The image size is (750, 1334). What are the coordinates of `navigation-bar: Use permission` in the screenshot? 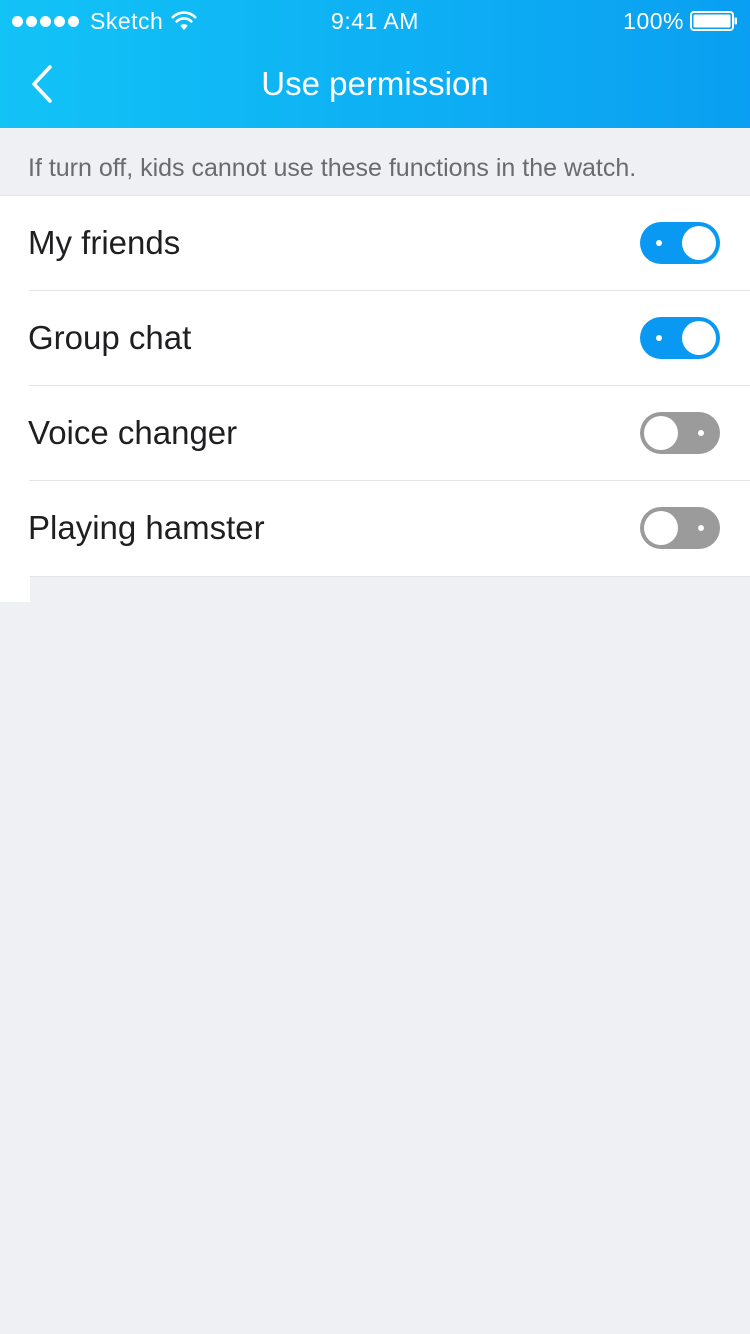 It's located at (375, 84).